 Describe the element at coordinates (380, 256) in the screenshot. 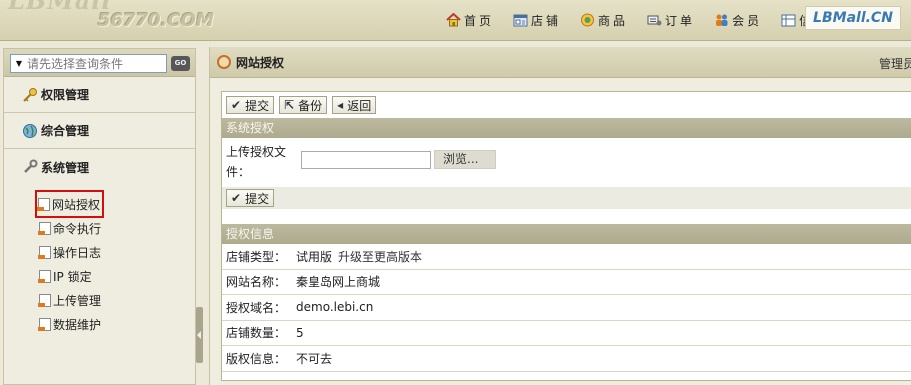

I see `upgrade-link: 升级至更高版本` at that location.